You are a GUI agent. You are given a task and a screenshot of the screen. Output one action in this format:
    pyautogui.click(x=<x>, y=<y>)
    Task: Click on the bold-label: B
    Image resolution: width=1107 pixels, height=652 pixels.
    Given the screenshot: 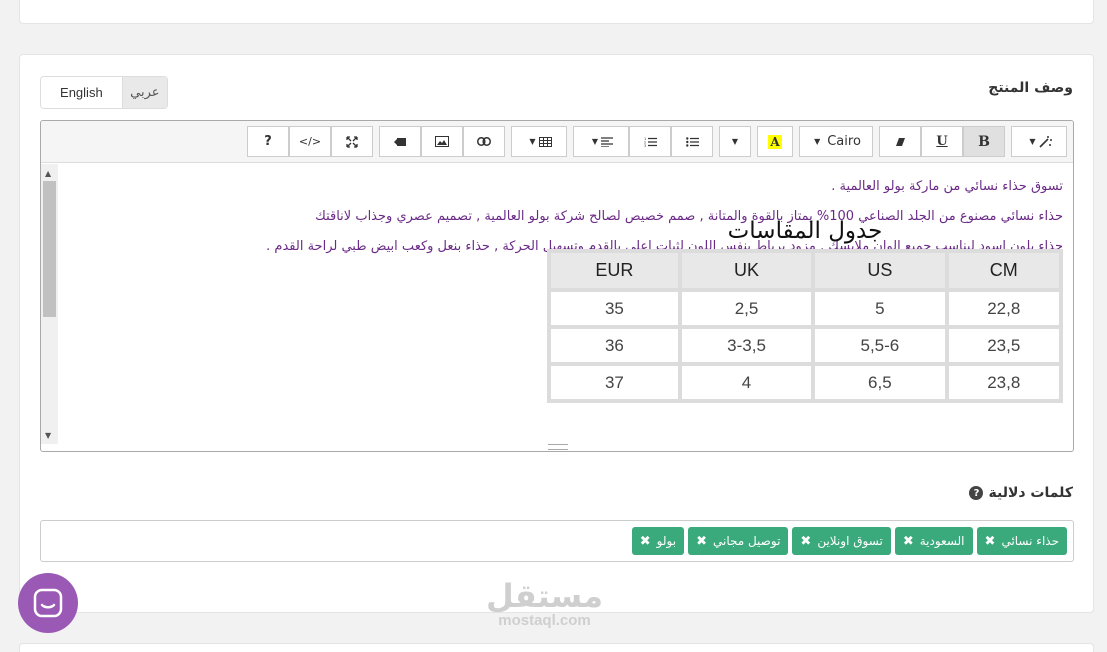 What is the action you would take?
    pyautogui.click(x=984, y=141)
    